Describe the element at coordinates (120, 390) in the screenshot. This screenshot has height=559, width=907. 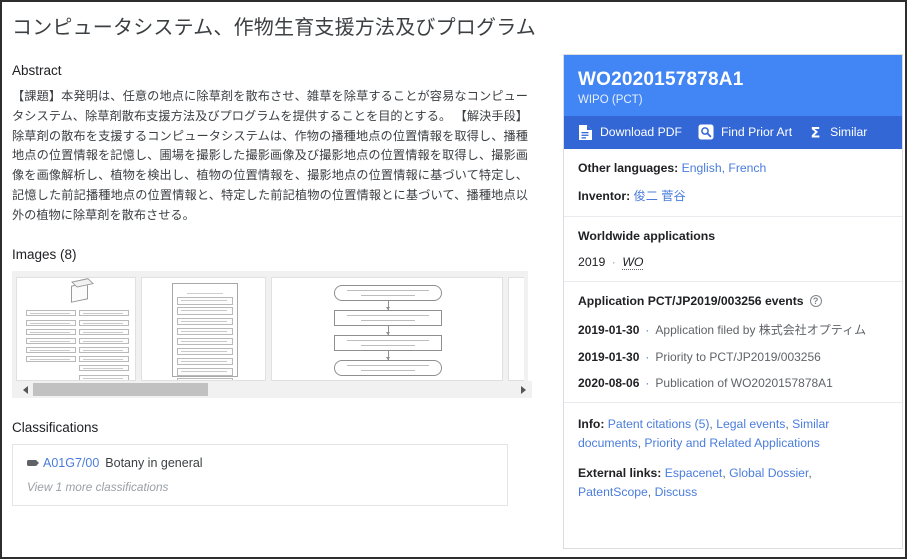
I see `scrollbar-thumb` at that location.